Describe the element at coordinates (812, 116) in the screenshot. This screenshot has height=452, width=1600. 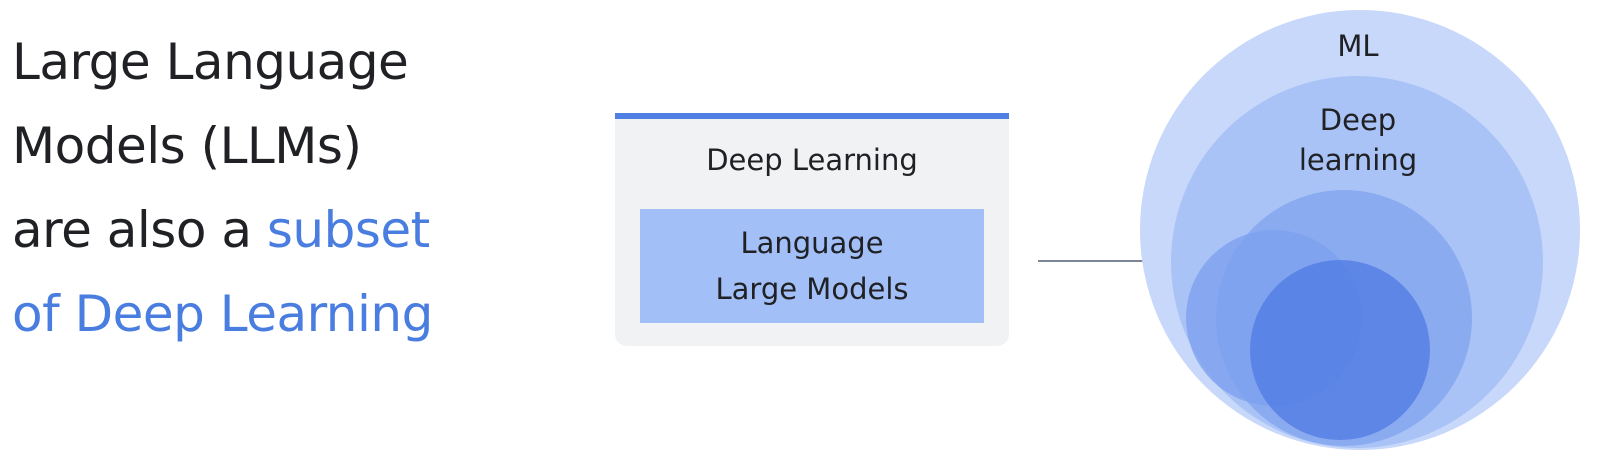
I see `card-top-bar` at that location.